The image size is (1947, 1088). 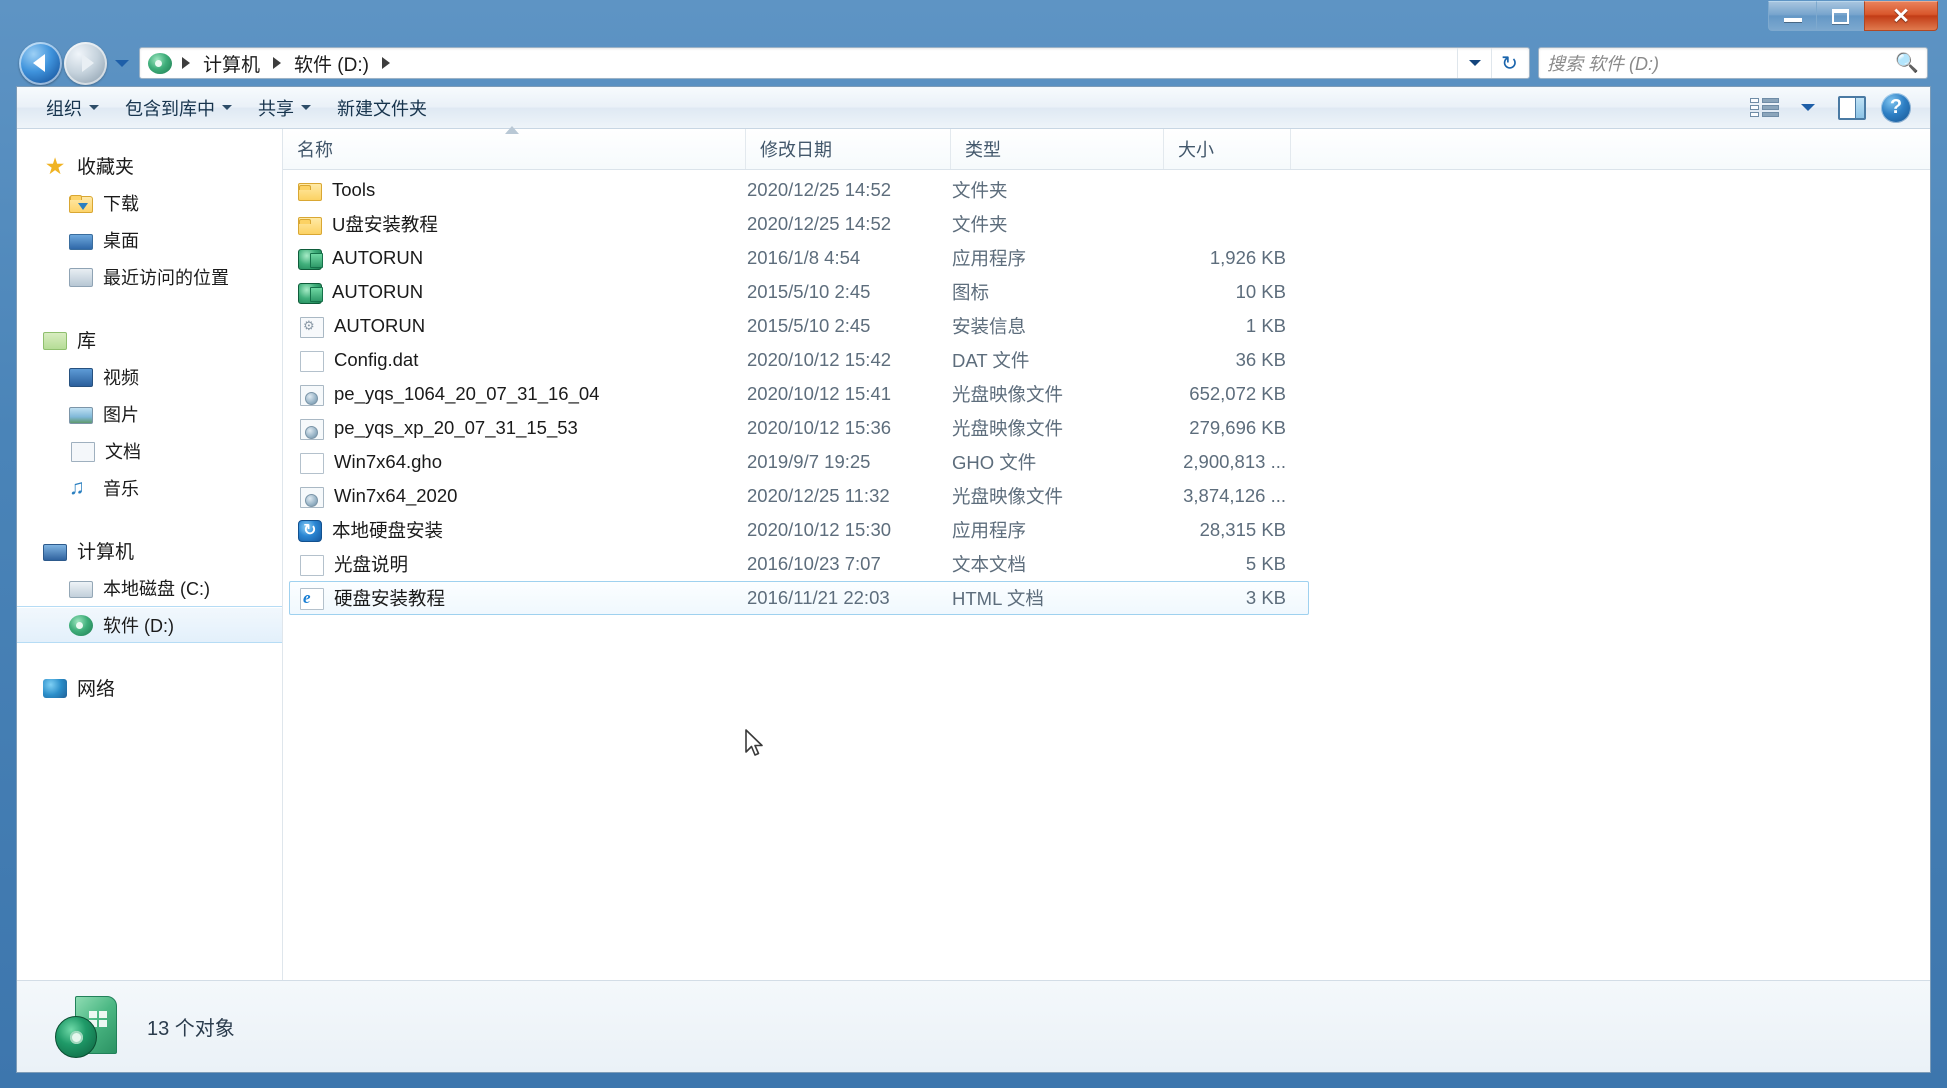 What do you see at coordinates (518, 462) in the screenshot?
I see `file-name-cell: Win7x64.gho` at bounding box center [518, 462].